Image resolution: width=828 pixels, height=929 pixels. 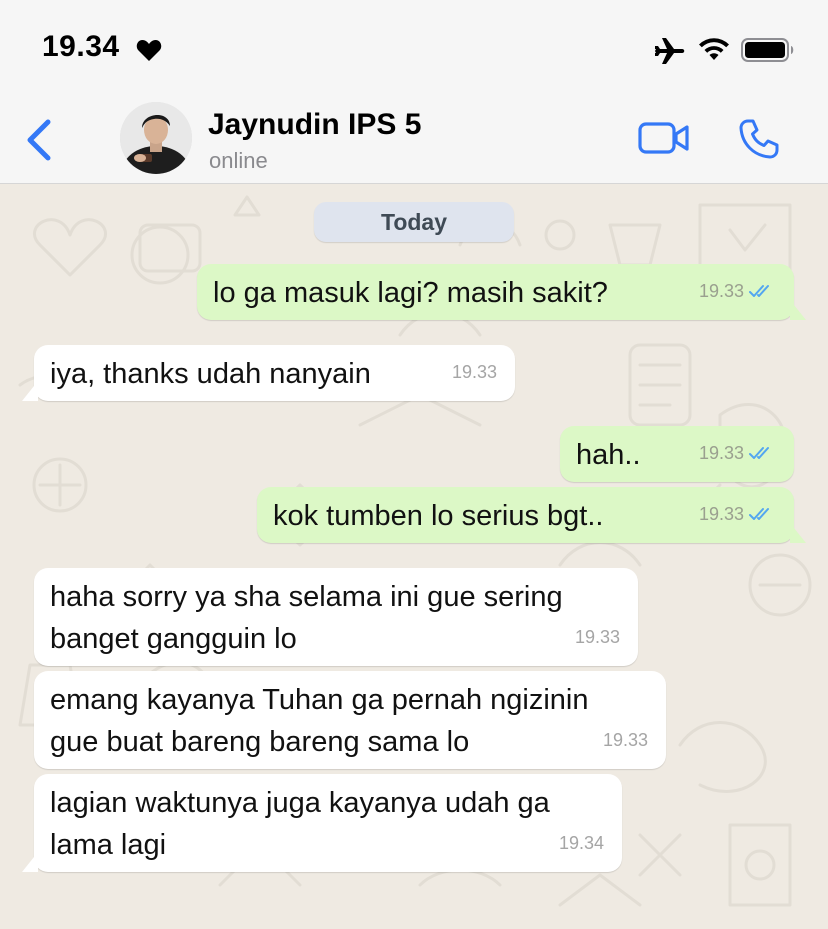 I want to click on message-text: iya, thanks udah nanyain, so click(x=210, y=374).